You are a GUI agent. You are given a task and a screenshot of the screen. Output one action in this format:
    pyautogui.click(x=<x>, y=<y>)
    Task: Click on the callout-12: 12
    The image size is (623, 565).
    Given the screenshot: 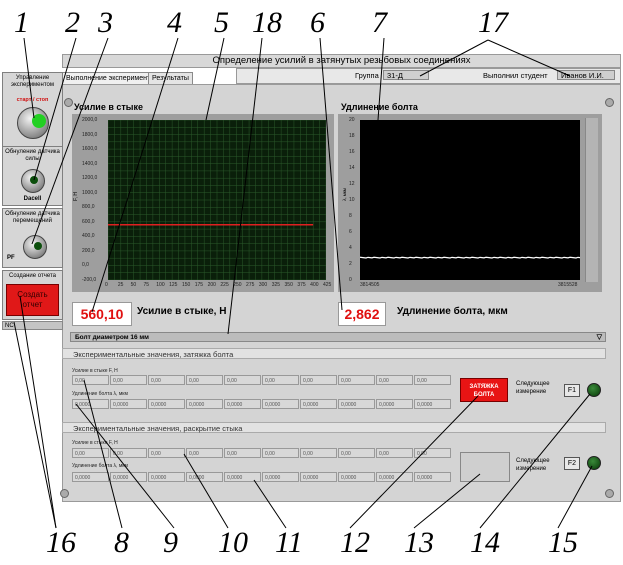 What is the action you would take?
    pyautogui.click(x=355, y=542)
    